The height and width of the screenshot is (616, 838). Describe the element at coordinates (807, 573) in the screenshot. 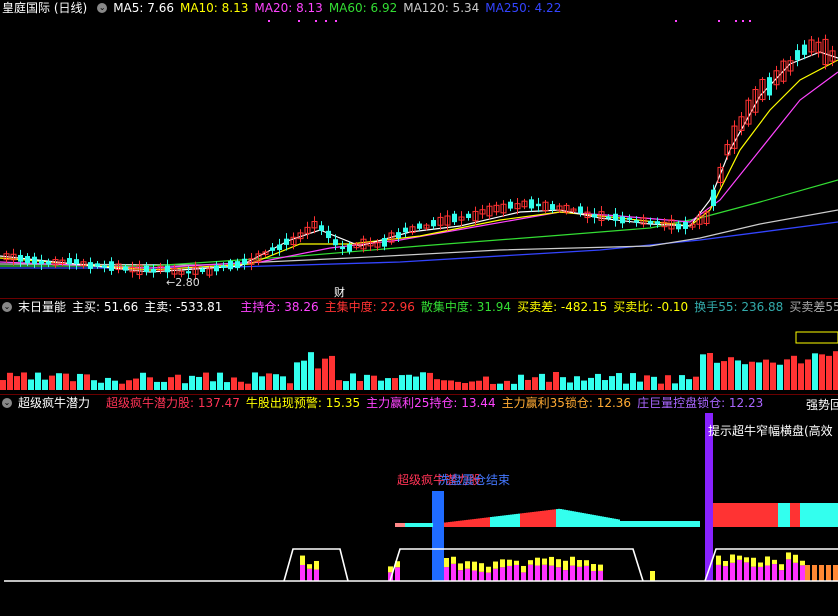

I see `orange-bar` at that location.